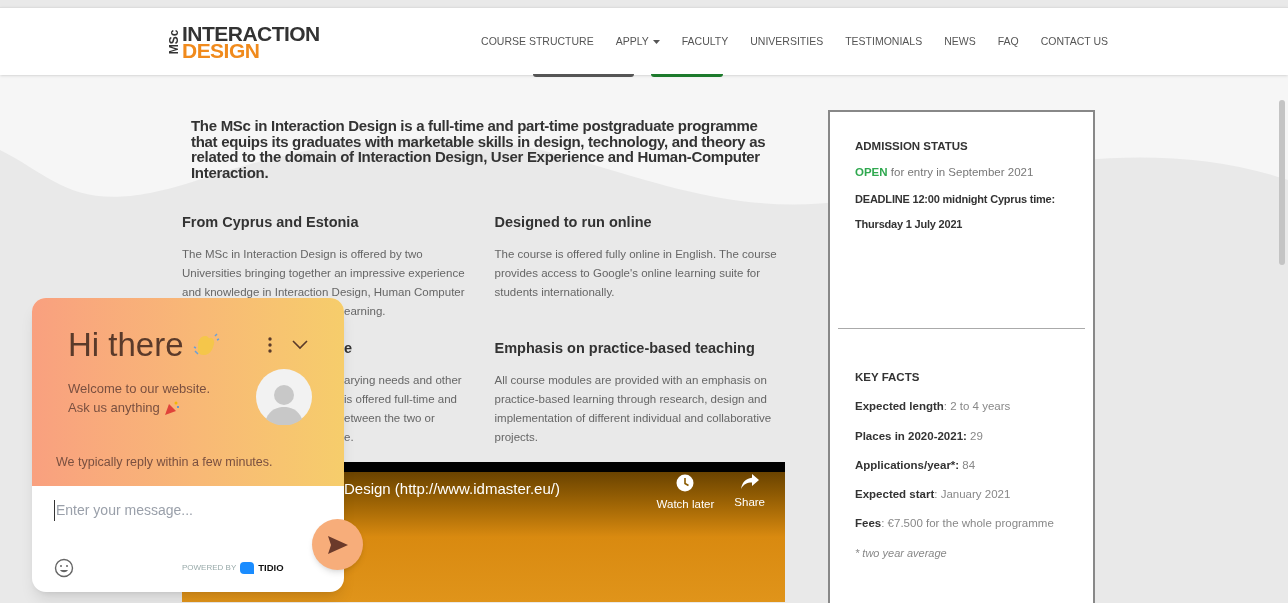 The image size is (1288, 603). I want to click on fact-text: Expected start: January 2021, so click(933, 494).